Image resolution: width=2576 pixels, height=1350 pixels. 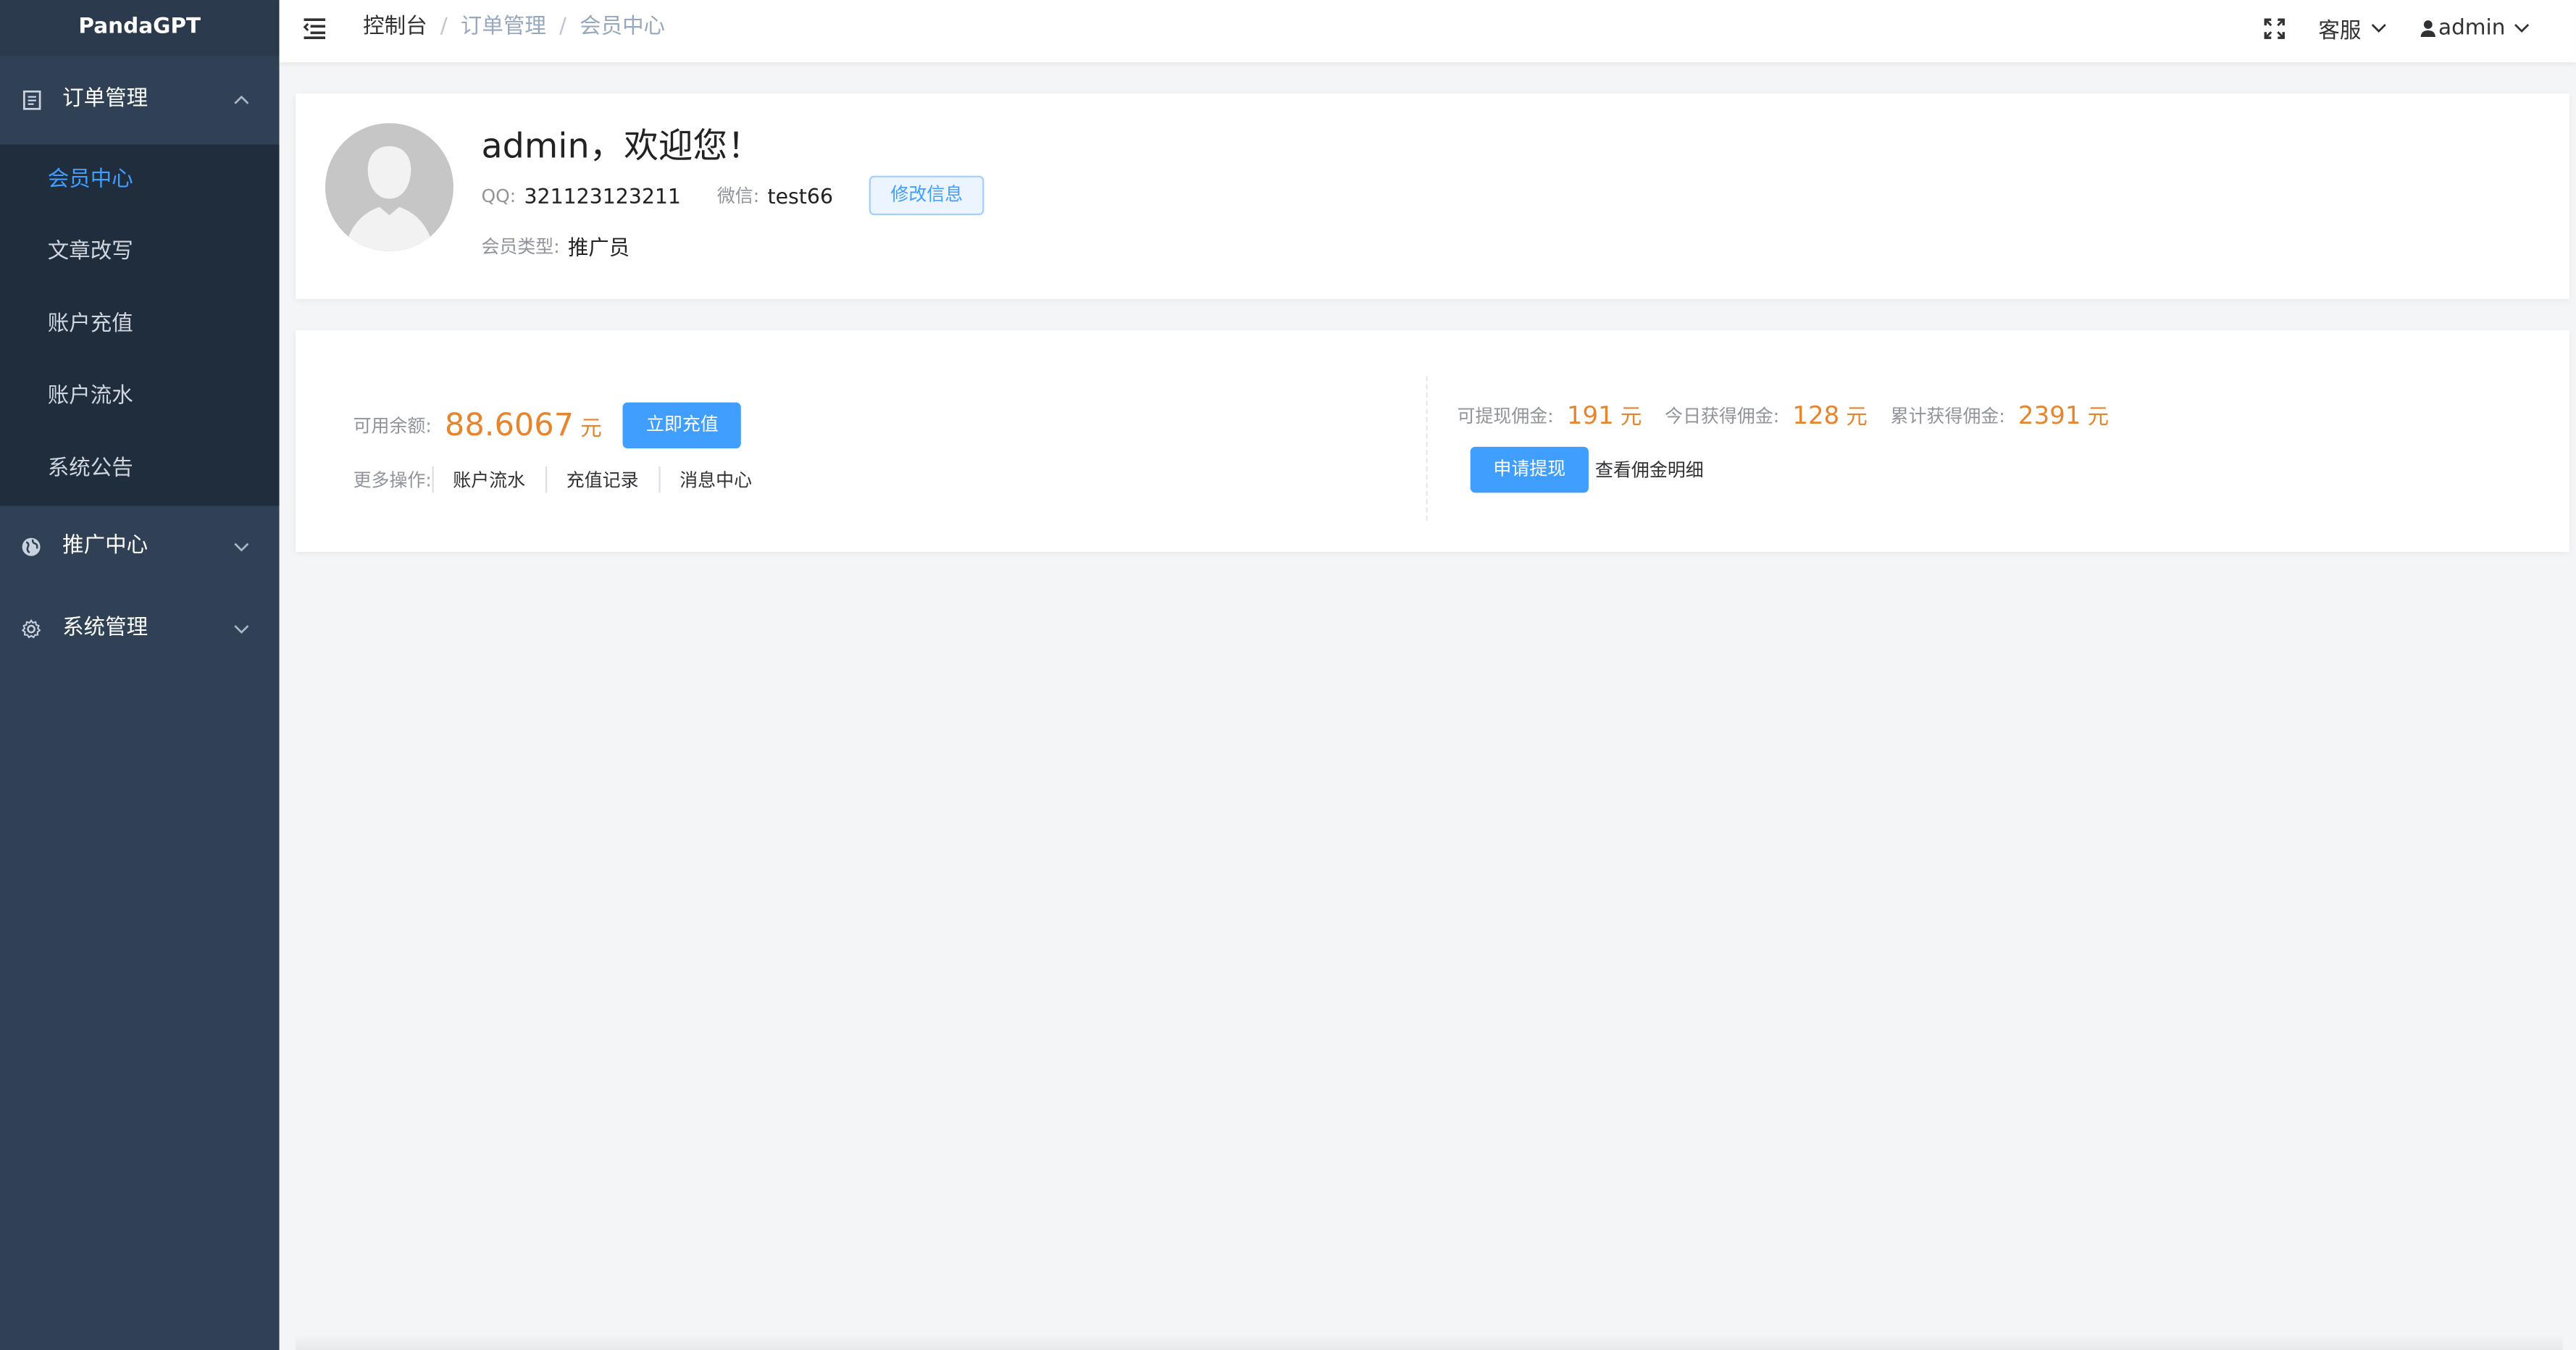 I want to click on top-navbar: 控制台 / 订单管理 / 会员中心 客服 admin, so click(x=1427, y=32).